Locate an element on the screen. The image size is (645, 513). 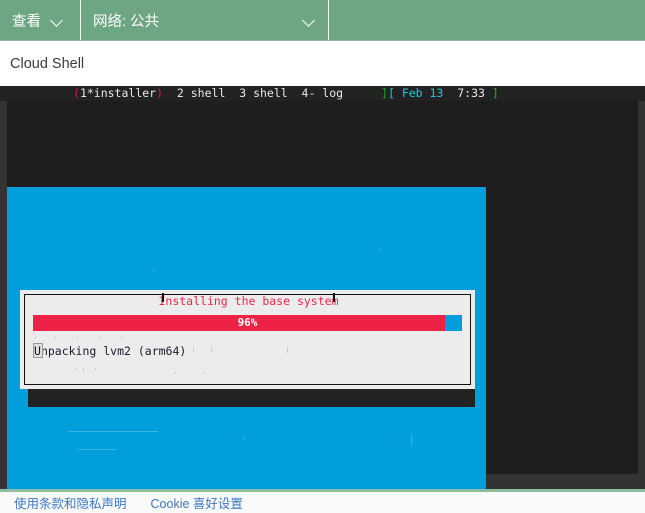
page-title: Cloud Shell is located at coordinates (47, 63).